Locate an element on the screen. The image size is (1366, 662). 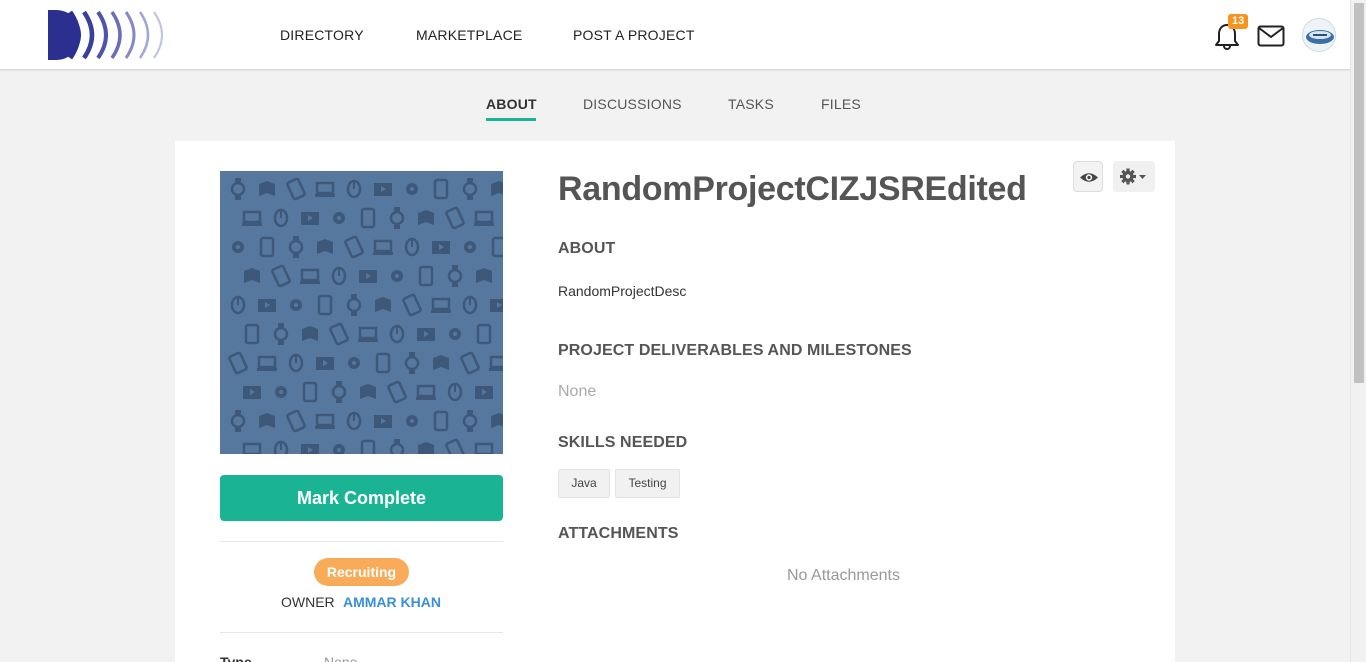
deliverables-heading: PROJECT DELIVERABLES AND MILESTONES is located at coordinates (735, 350).